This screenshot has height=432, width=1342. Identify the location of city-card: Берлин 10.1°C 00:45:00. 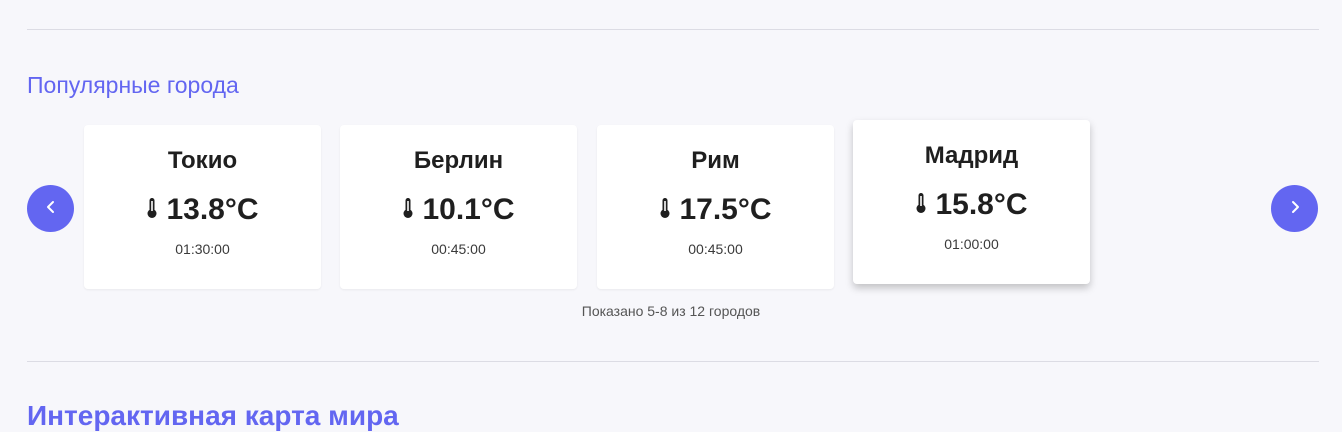
(458, 207).